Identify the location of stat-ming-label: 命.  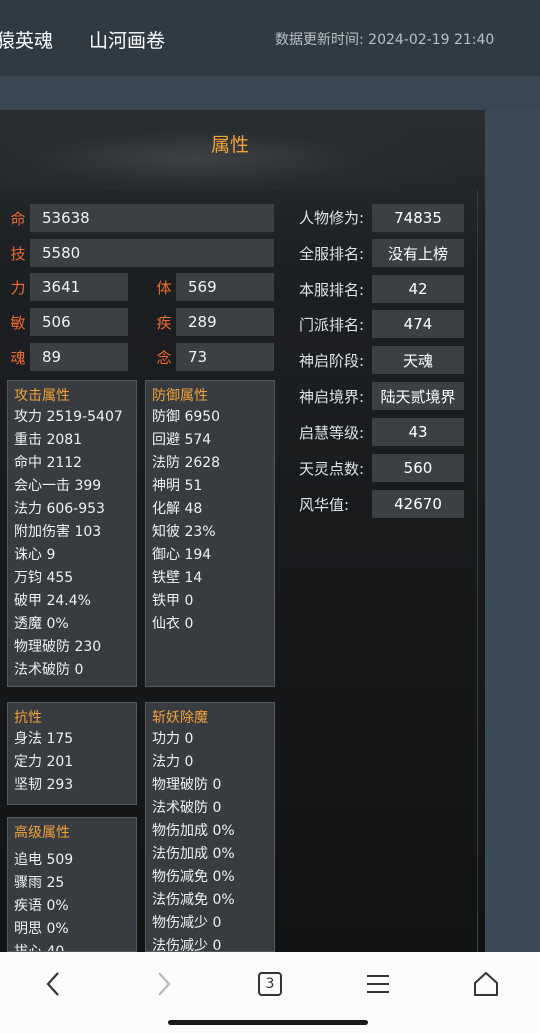
(18, 218).